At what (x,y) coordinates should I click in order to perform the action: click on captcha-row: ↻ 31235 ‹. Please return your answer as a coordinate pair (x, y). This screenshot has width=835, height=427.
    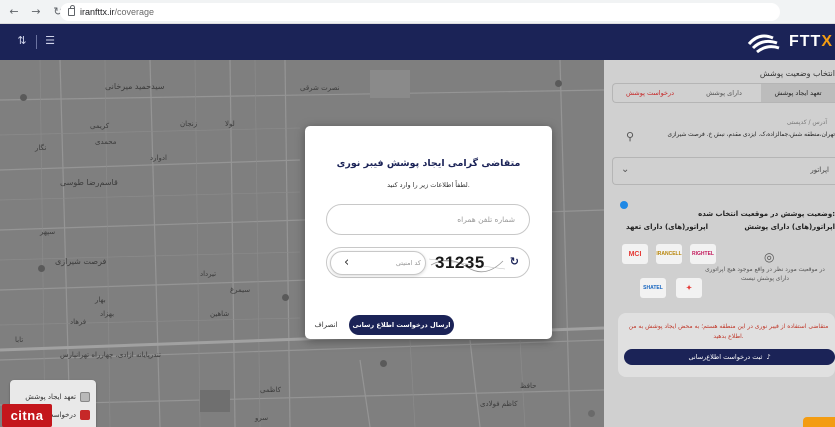
    Looking at the image, I should click on (428, 262).